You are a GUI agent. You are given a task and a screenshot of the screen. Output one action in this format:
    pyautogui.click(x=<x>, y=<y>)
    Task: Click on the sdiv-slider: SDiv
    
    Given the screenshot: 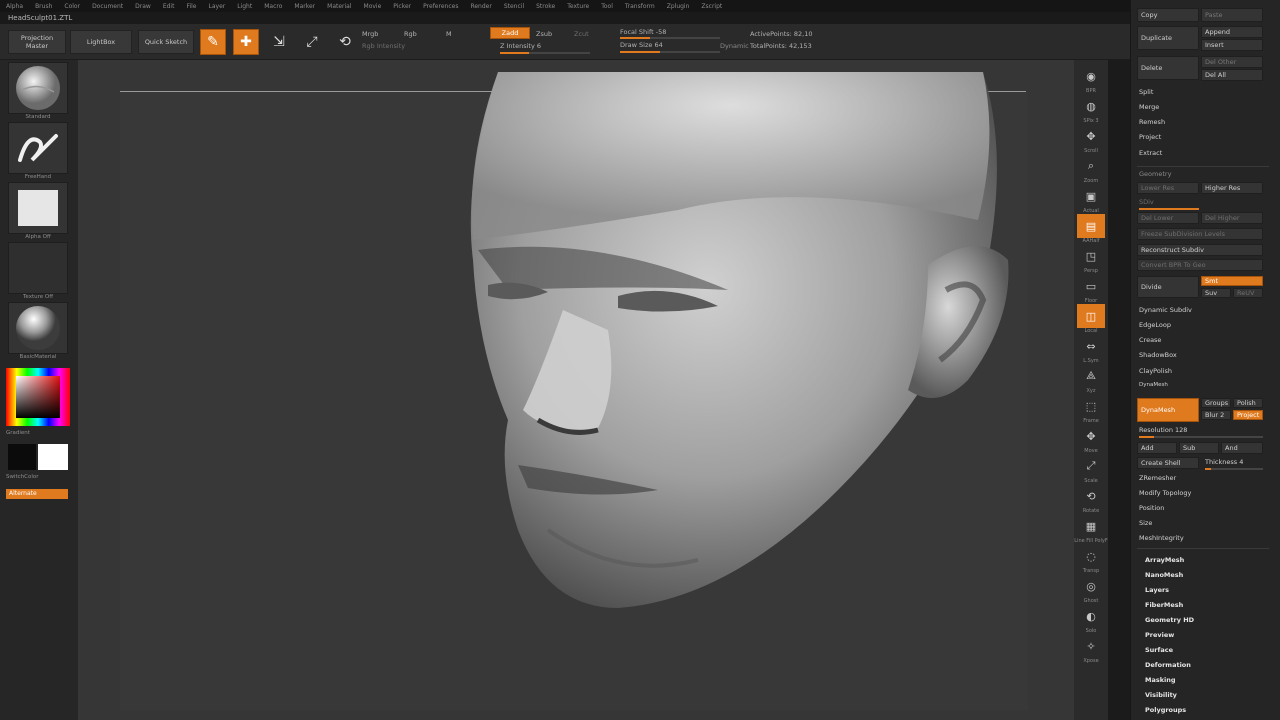 What is the action you would take?
    pyautogui.click(x=1146, y=202)
    